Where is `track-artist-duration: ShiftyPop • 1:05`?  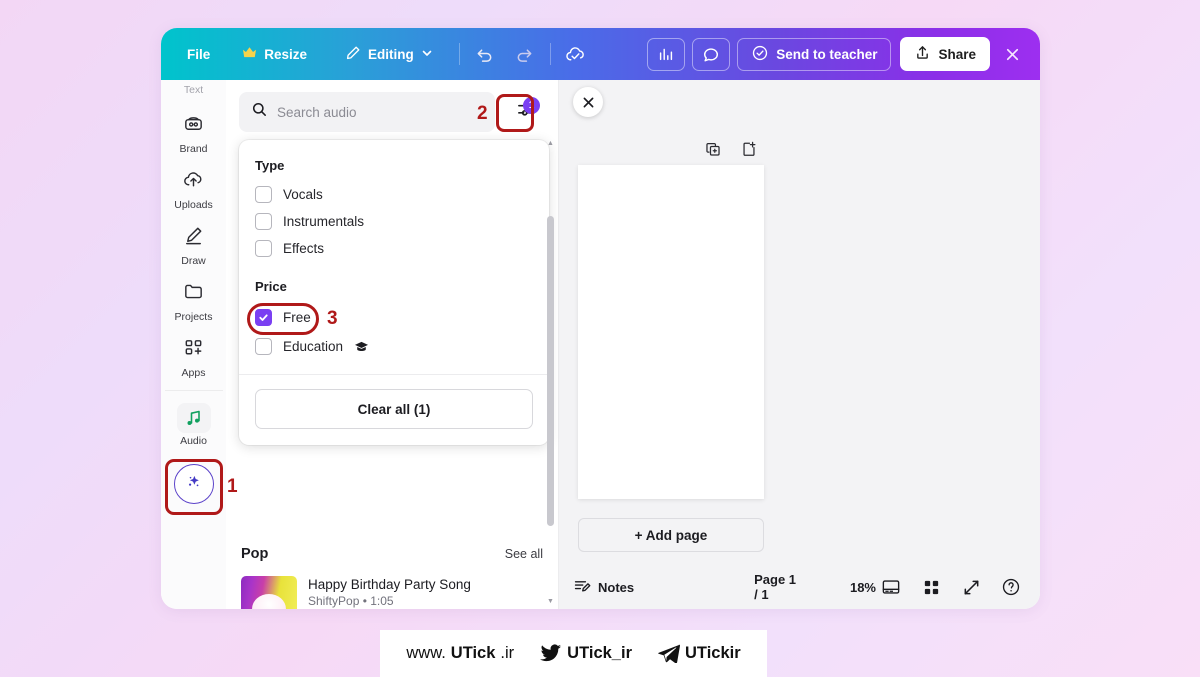 track-artist-duration: ShiftyPop • 1:05 is located at coordinates (351, 601).